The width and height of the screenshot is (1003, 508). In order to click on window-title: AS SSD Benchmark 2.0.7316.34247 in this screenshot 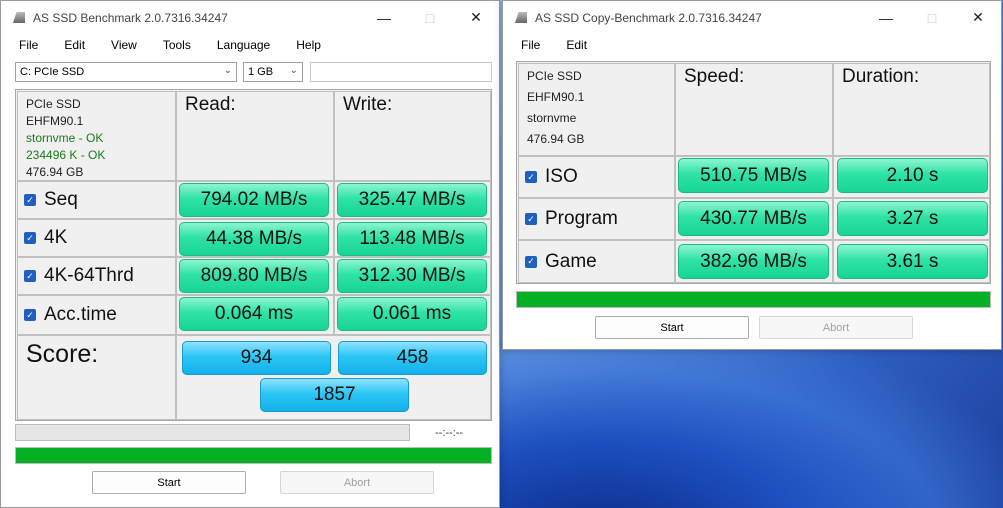, I will do `click(130, 17)`.